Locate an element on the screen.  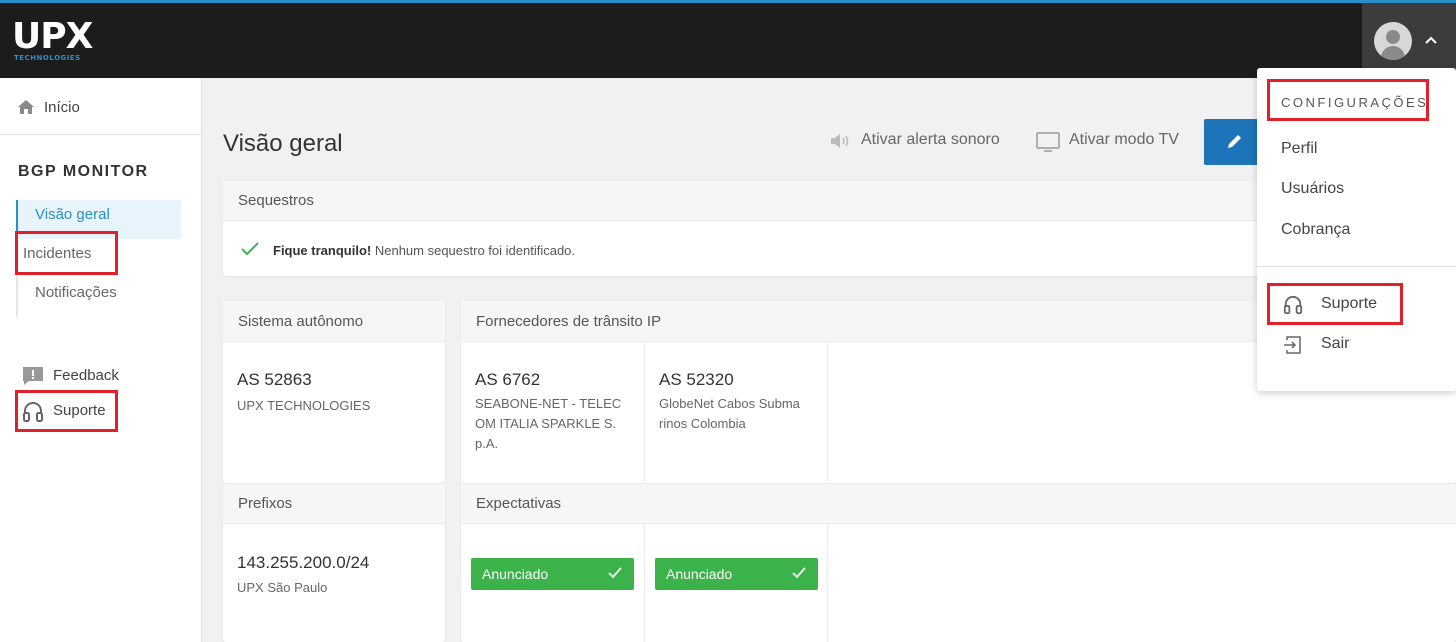
prefixes-card: Prefixos 143.255.200.0/24 UPX São Paulo is located at coordinates (334, 562).